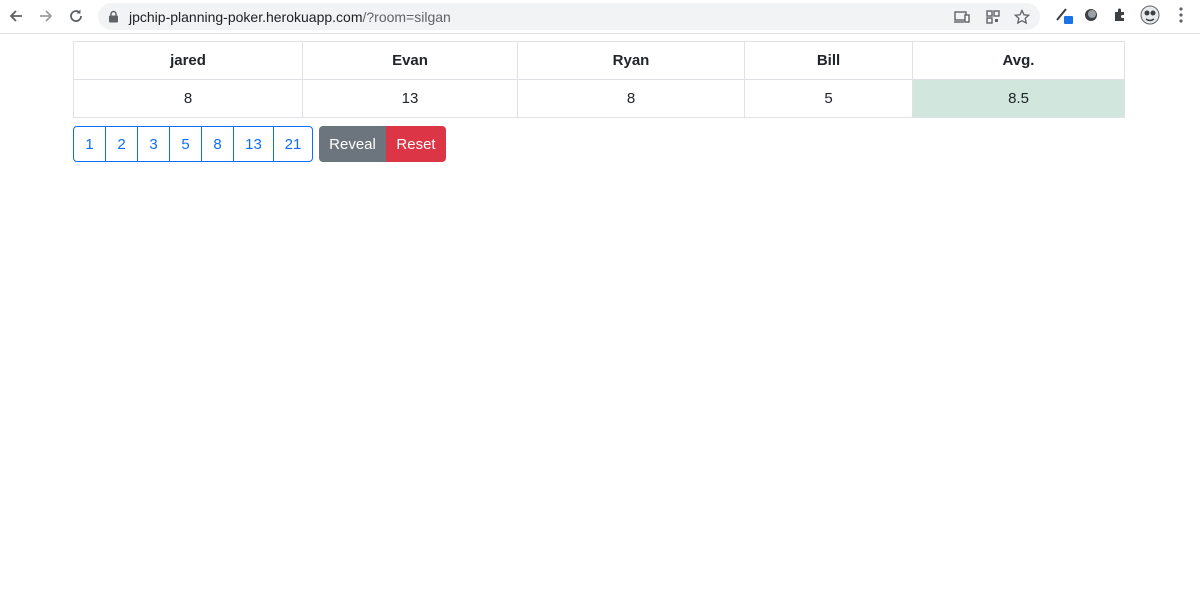 This screenshot has width=1200, height=605. What do you see at coordinates (253, 144) in the screenshot?
I see `card-button-13: 13` at bounding box center [253, 144].